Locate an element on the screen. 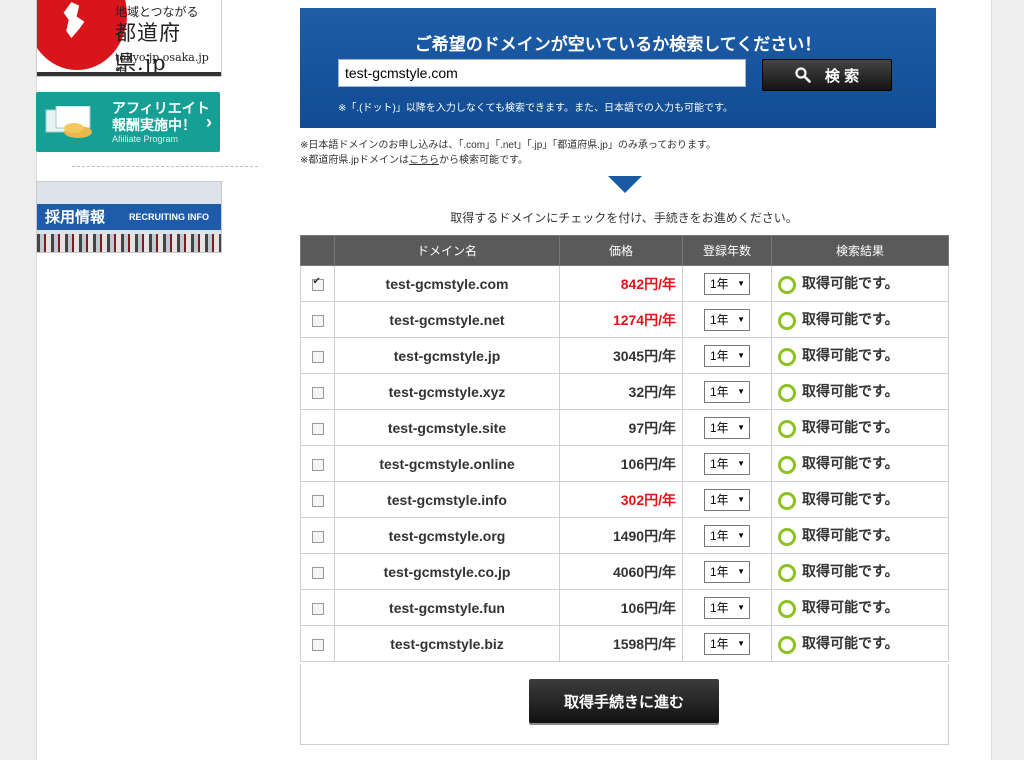 The image size is (1024, 760). prefecture-jp-banner: 地域とつながる 都道府県.jp tokyo.jp osaka.jp 等 is located at coordinates (129, 38).